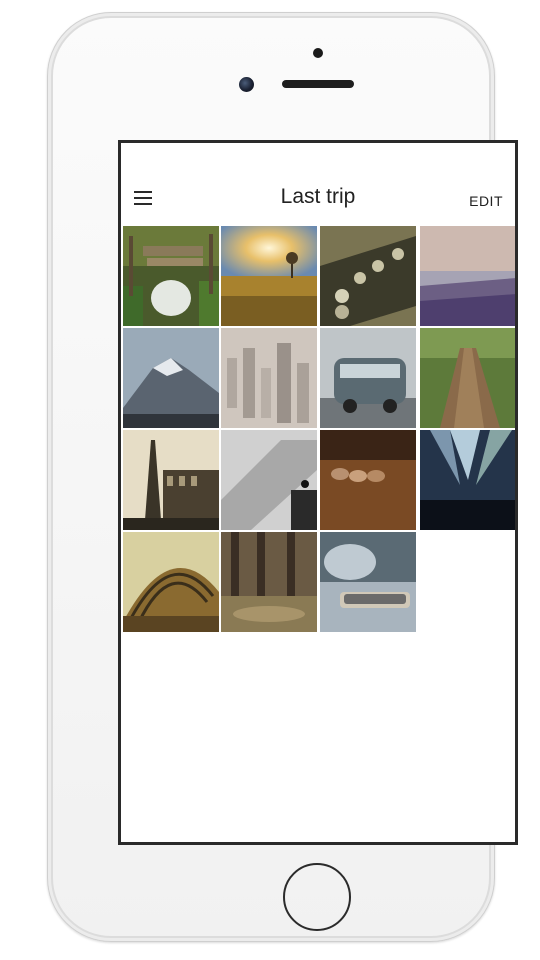 The height and width of the screenshot is (960, 540). What do you see at coordinates (171, 480) in the screenshot?
I see `eiffel-tower-photo` at bounding box center [171, 480].